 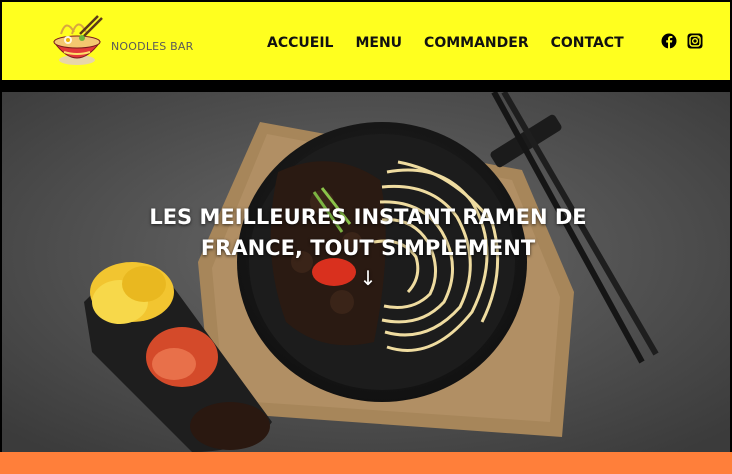 What do you see at coordinates (77, 42) in the screenshot?
I see `noodle-bowl-logo-icon` at bounding box center [77, 42].